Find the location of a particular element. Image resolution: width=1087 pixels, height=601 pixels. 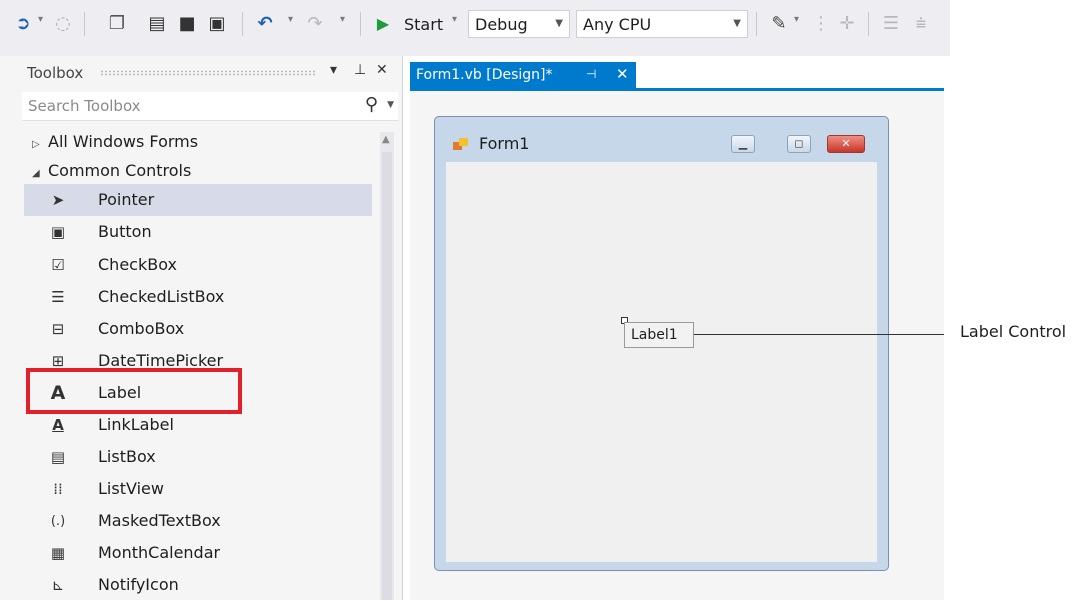

undo-icon: ↶ is located at coordinates (265, 23).